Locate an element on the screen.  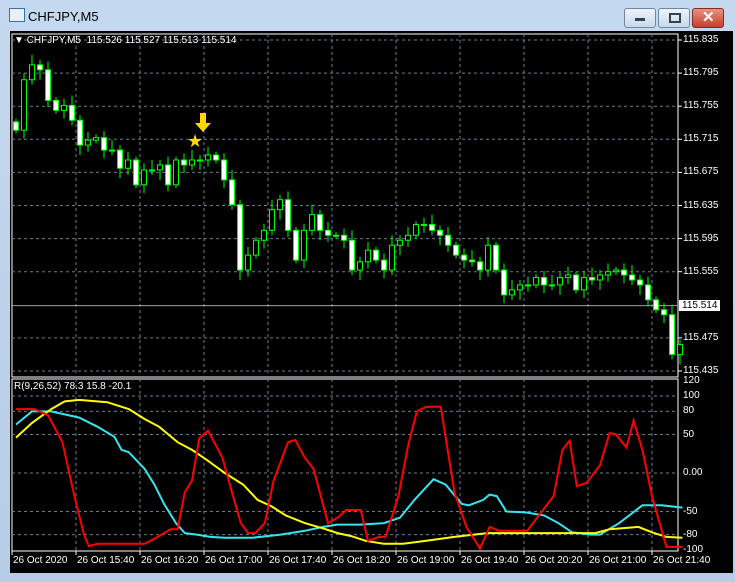
time-label: 26 Oct 20:20 is located at coordinates (554, 560).